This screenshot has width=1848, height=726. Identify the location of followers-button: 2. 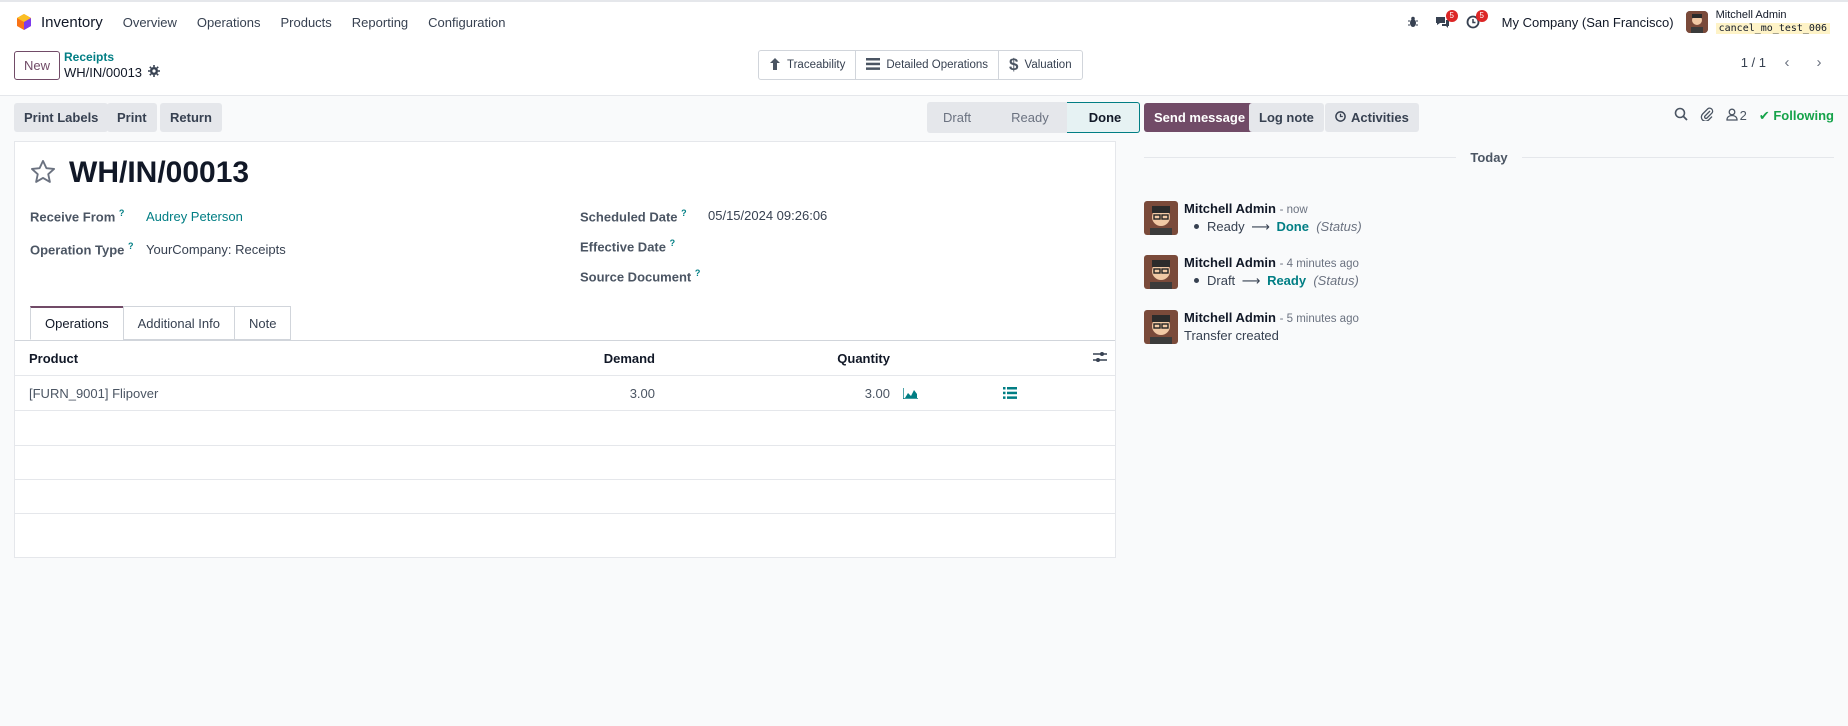
(1736, 116).